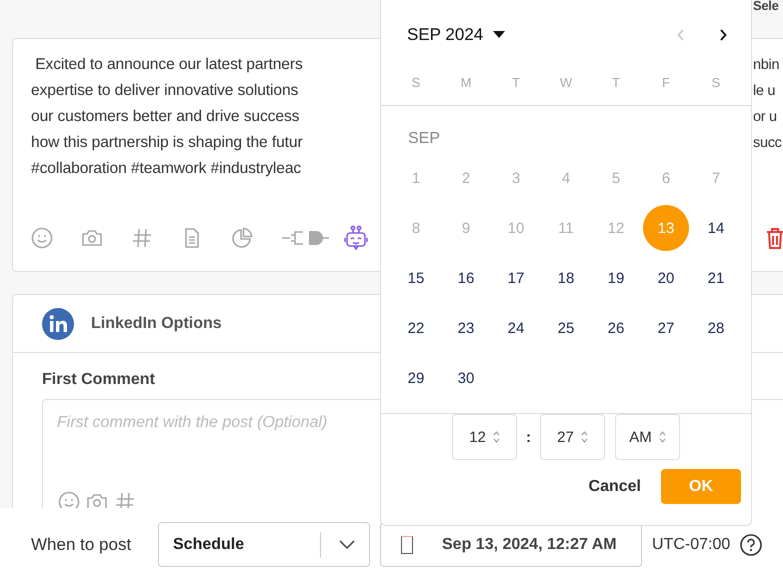 This screenshot has width=783, height=581. I want to click on section-title: Sele, so click(766, 7).